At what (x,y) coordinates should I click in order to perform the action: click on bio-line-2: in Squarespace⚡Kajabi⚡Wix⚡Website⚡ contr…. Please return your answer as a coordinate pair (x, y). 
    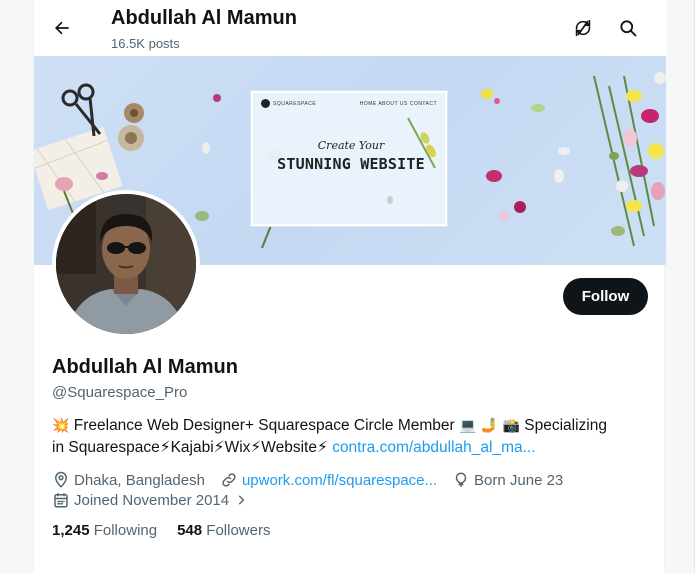
    Looking at the image, I should click on (352, 448).